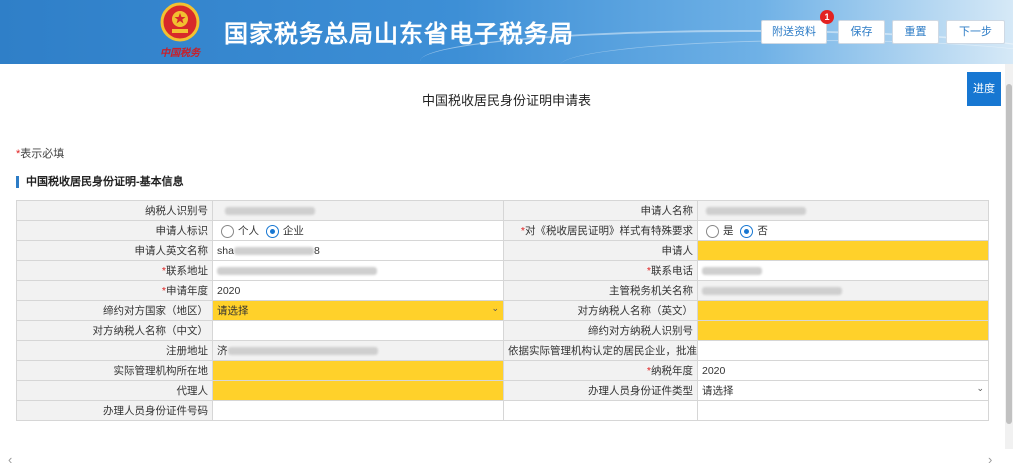  I want to click on individual-radio-label: 个人, so click(248, 231).